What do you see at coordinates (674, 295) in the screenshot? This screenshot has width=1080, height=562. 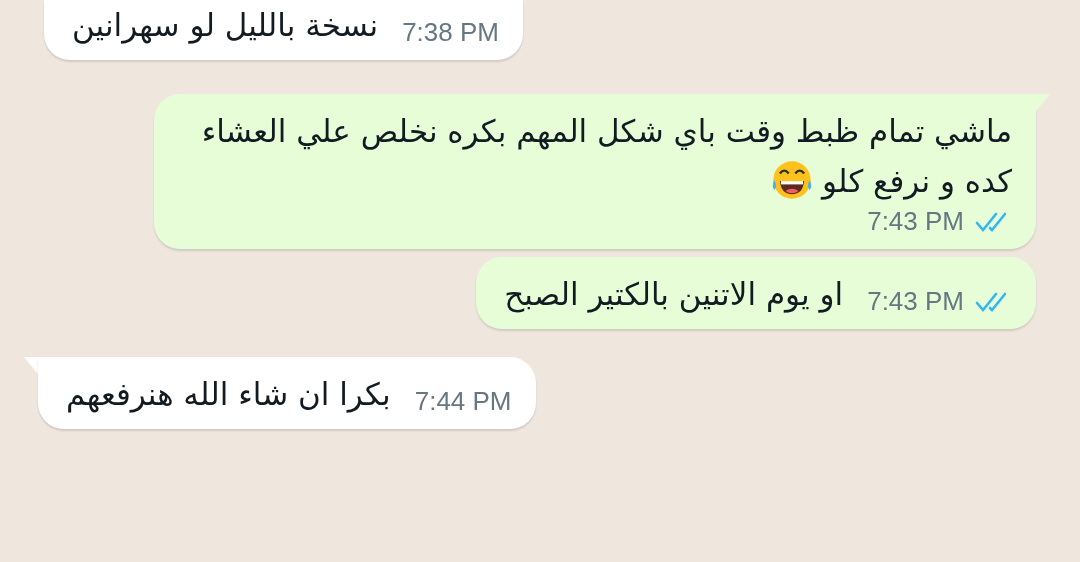 I see `message-text: او يوم الاتنين بالكتير الصبح` at bounding box center [674, 295].